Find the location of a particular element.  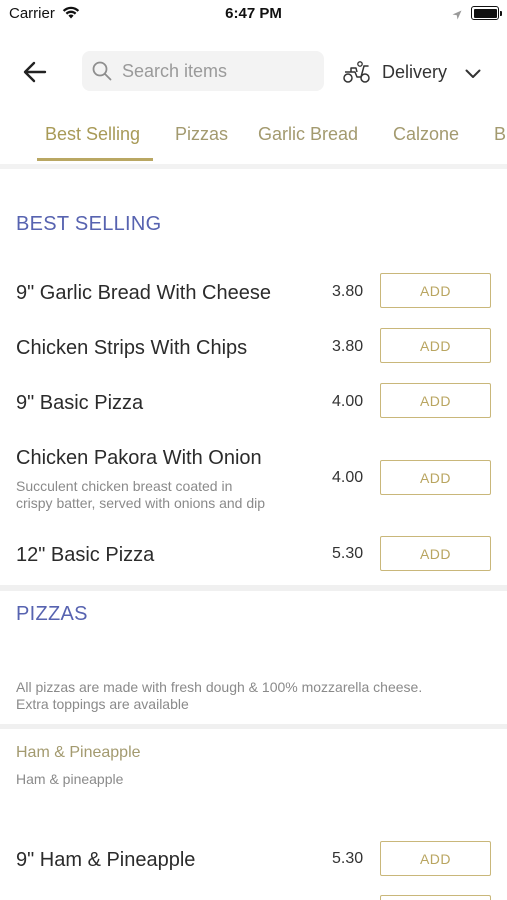

menu-item: 12" Basic Pizza 5.30 ADD is located at coordinates (253, 556).